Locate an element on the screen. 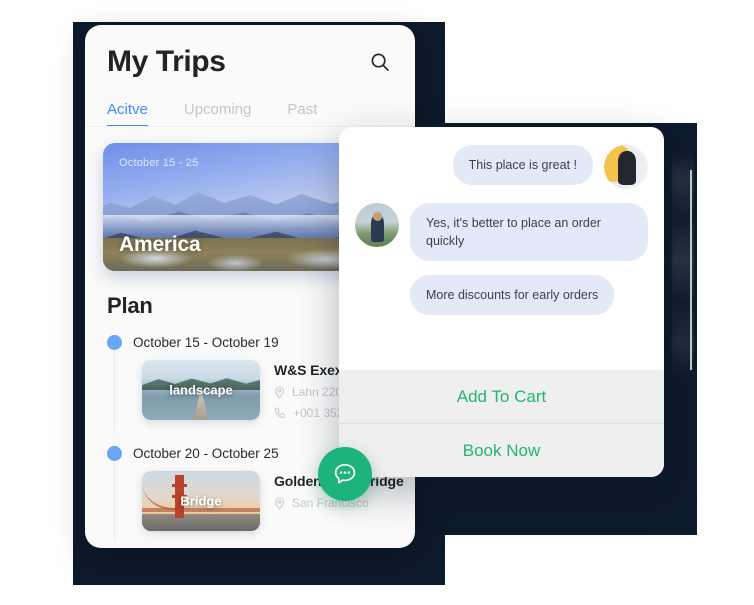  plan-item-thumbnail: Bridge is located at coordinates (201, 501).